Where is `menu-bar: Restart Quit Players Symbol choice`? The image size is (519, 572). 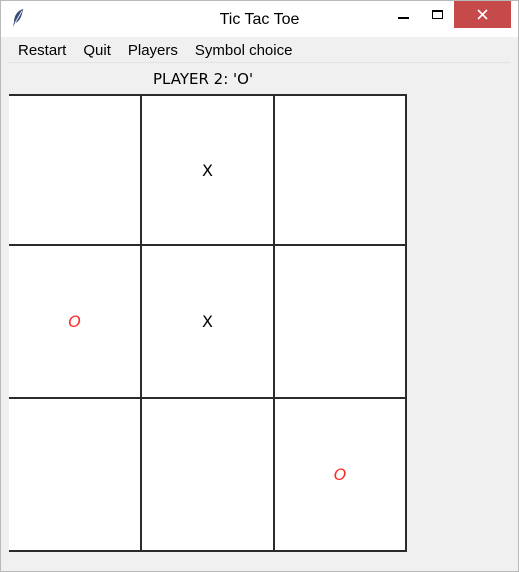 menu-bar: Restart Quit Players Symbol choice is located at coordinates (259, 51).